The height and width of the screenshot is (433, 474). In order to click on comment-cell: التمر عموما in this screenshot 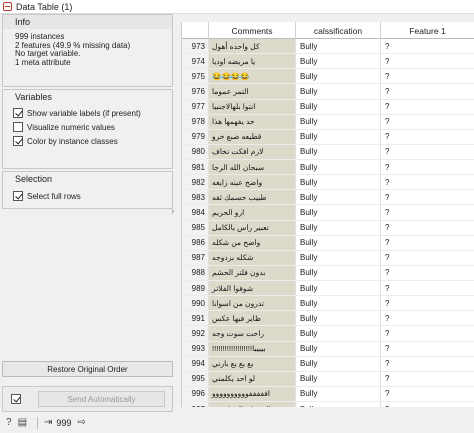, I will do `click(252, 92)`.